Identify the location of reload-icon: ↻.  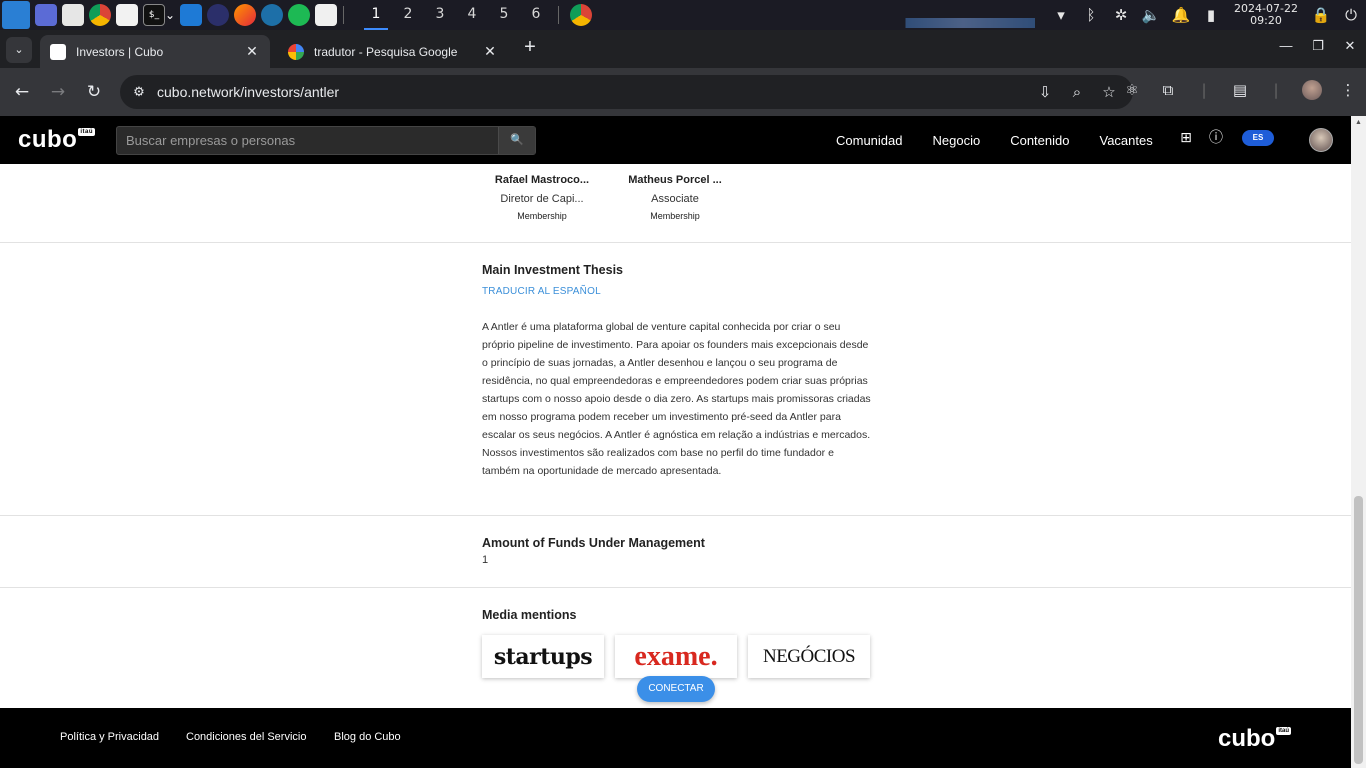
(94, 92).